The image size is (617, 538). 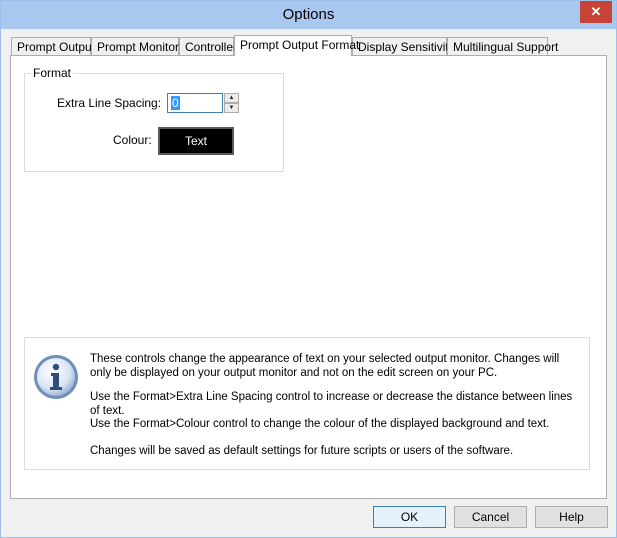 What do you see at coordinates (296, 45) in the screenshot?
I see `tab-prompt-output-format: Prompt Output Format` at bounding box center [296, 45].